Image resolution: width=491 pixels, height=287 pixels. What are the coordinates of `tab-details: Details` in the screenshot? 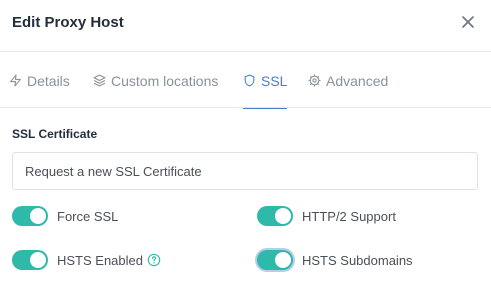 It's located at (39, 80).